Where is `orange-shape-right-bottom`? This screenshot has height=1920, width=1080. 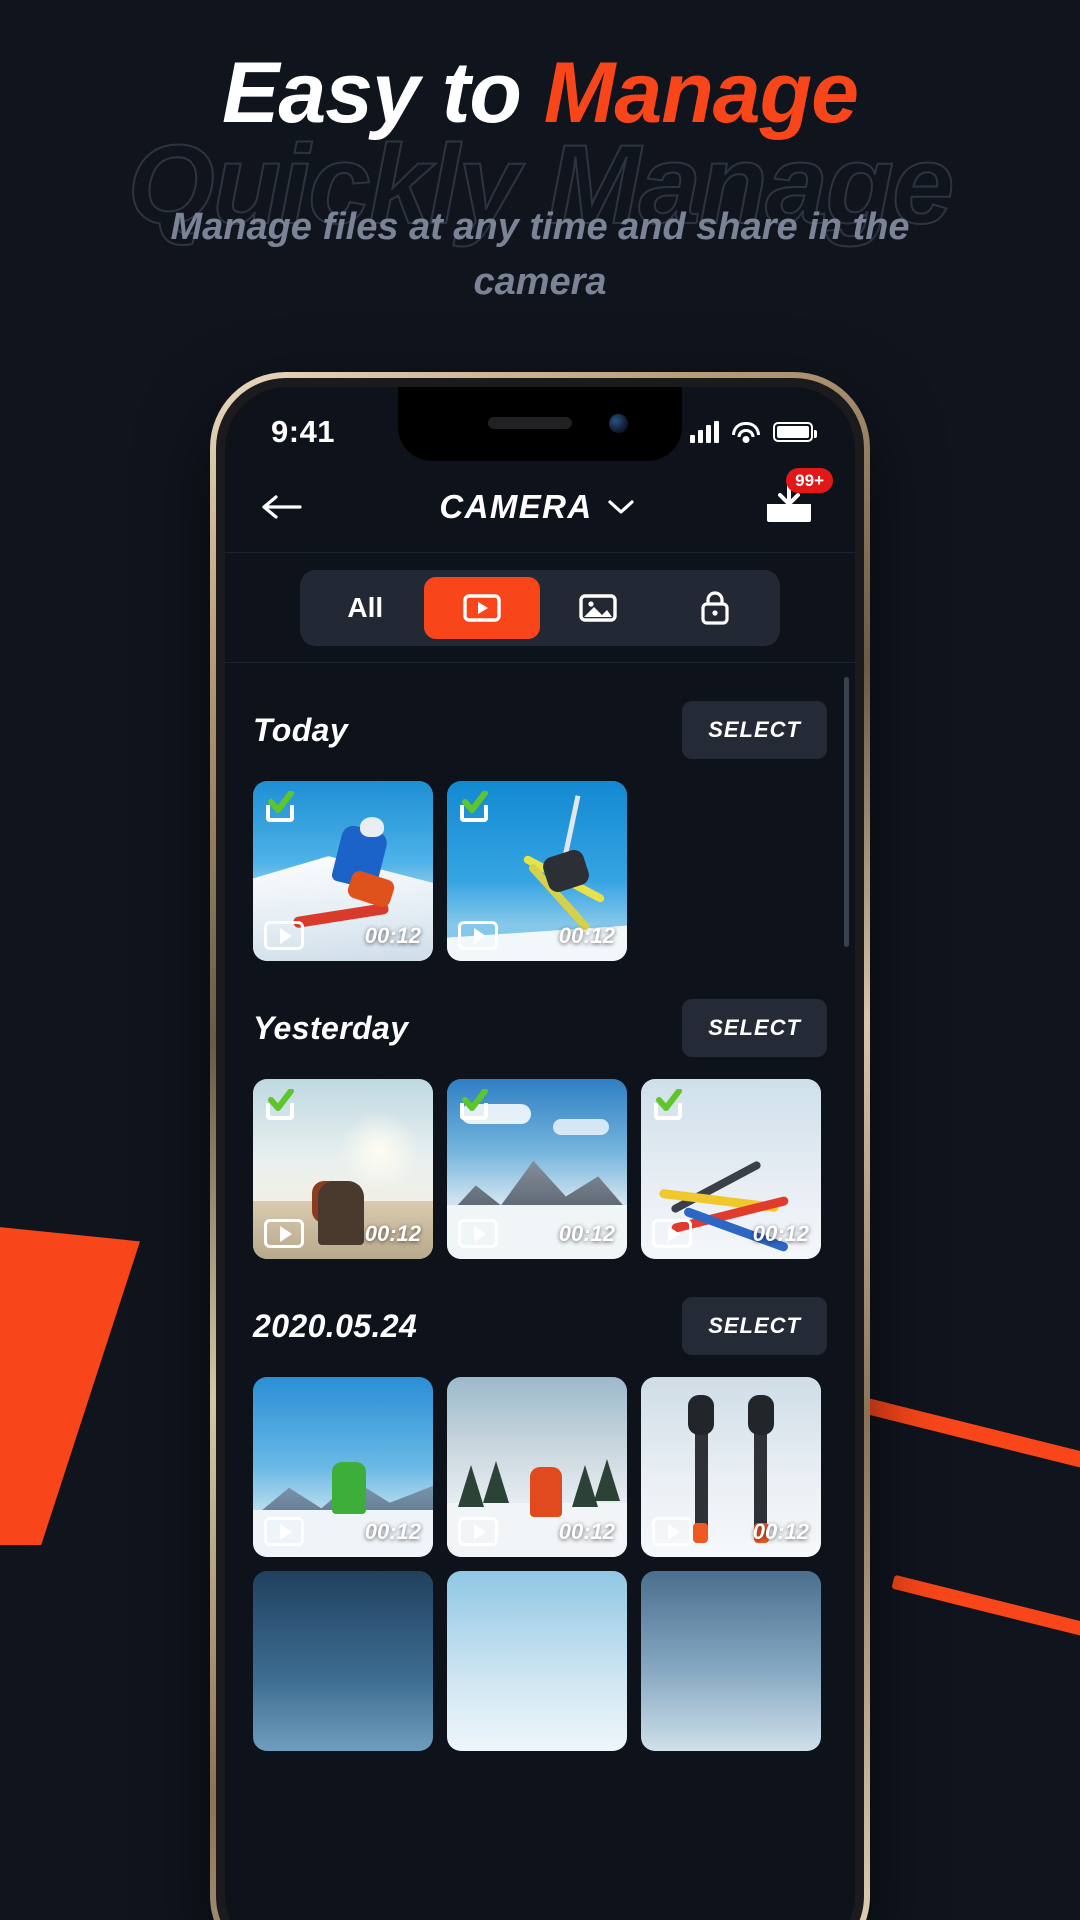 orange-shape-right-bottom is located at coordinates (985, 1607).